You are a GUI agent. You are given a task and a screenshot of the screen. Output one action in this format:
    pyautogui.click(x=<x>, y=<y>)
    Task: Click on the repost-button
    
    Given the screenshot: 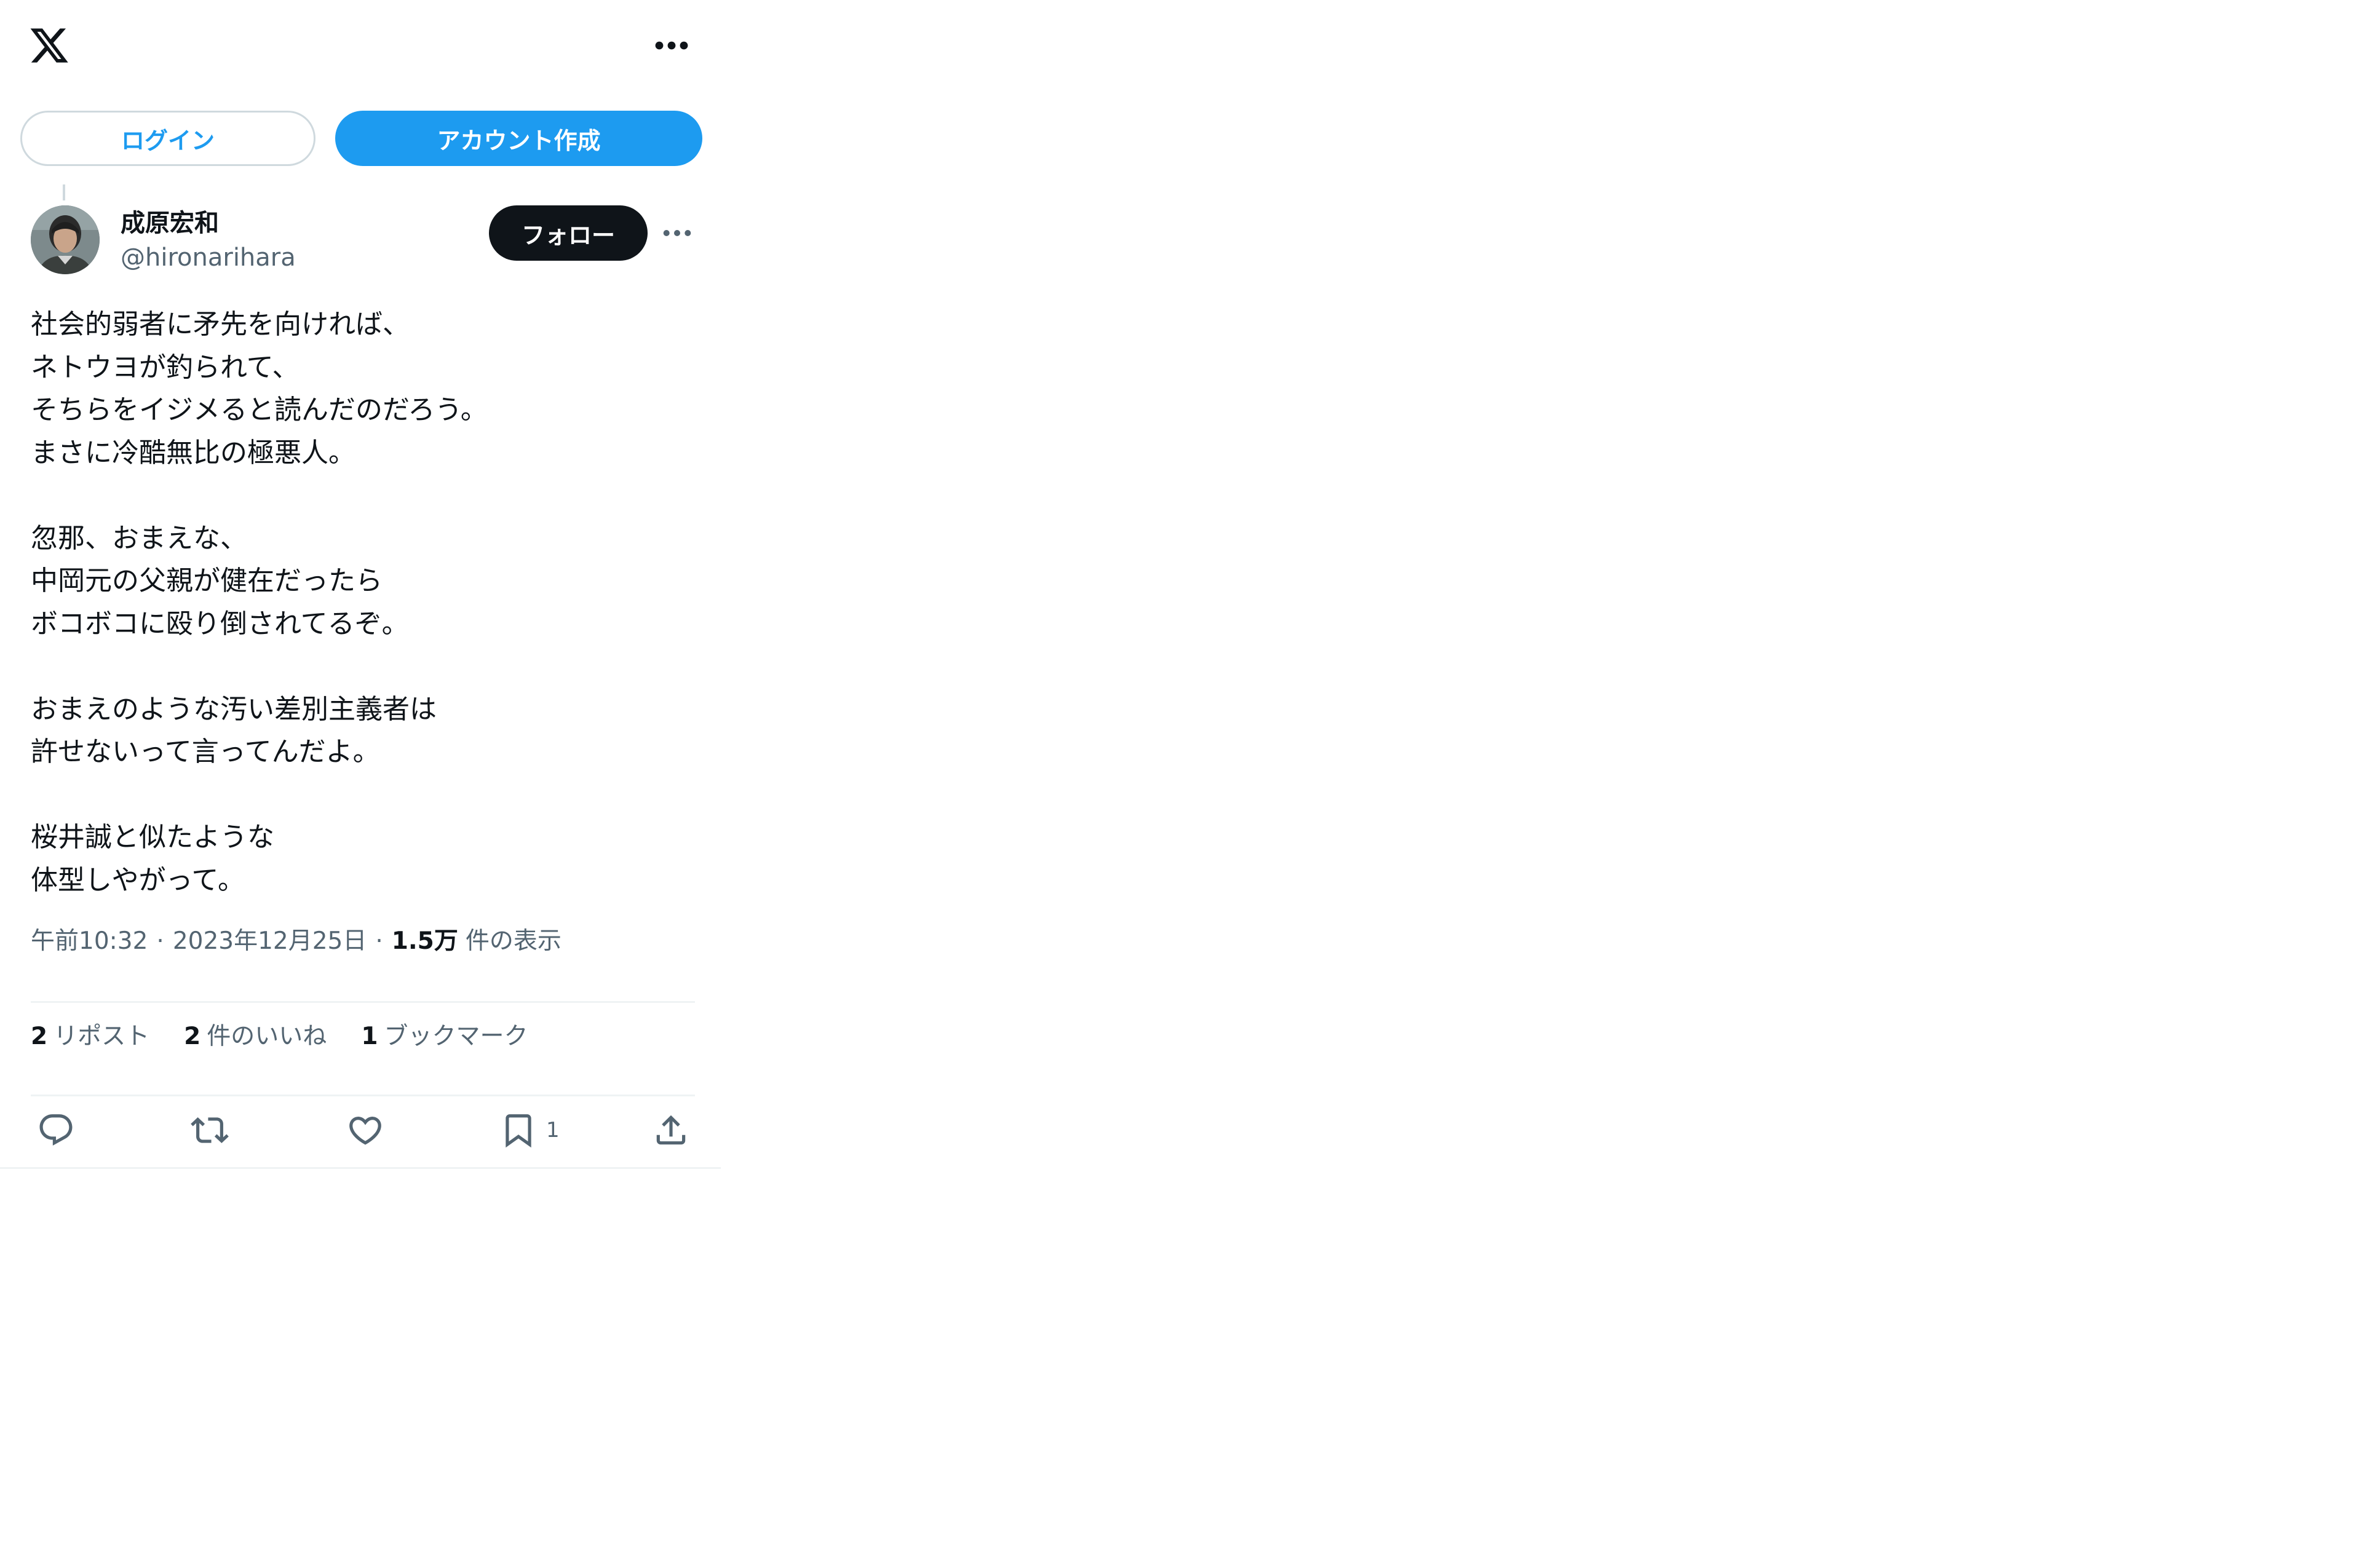 What is the action you would take?
    pyautogui.click(x=210, y=1130)
    